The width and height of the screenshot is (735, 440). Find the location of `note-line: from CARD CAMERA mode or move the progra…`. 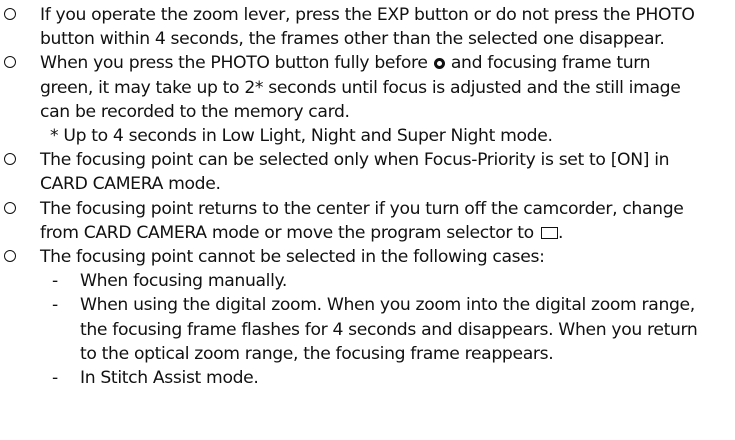

note-line: from CARD CAMERA mode or move the progra… is located at coordinates (381, 233).